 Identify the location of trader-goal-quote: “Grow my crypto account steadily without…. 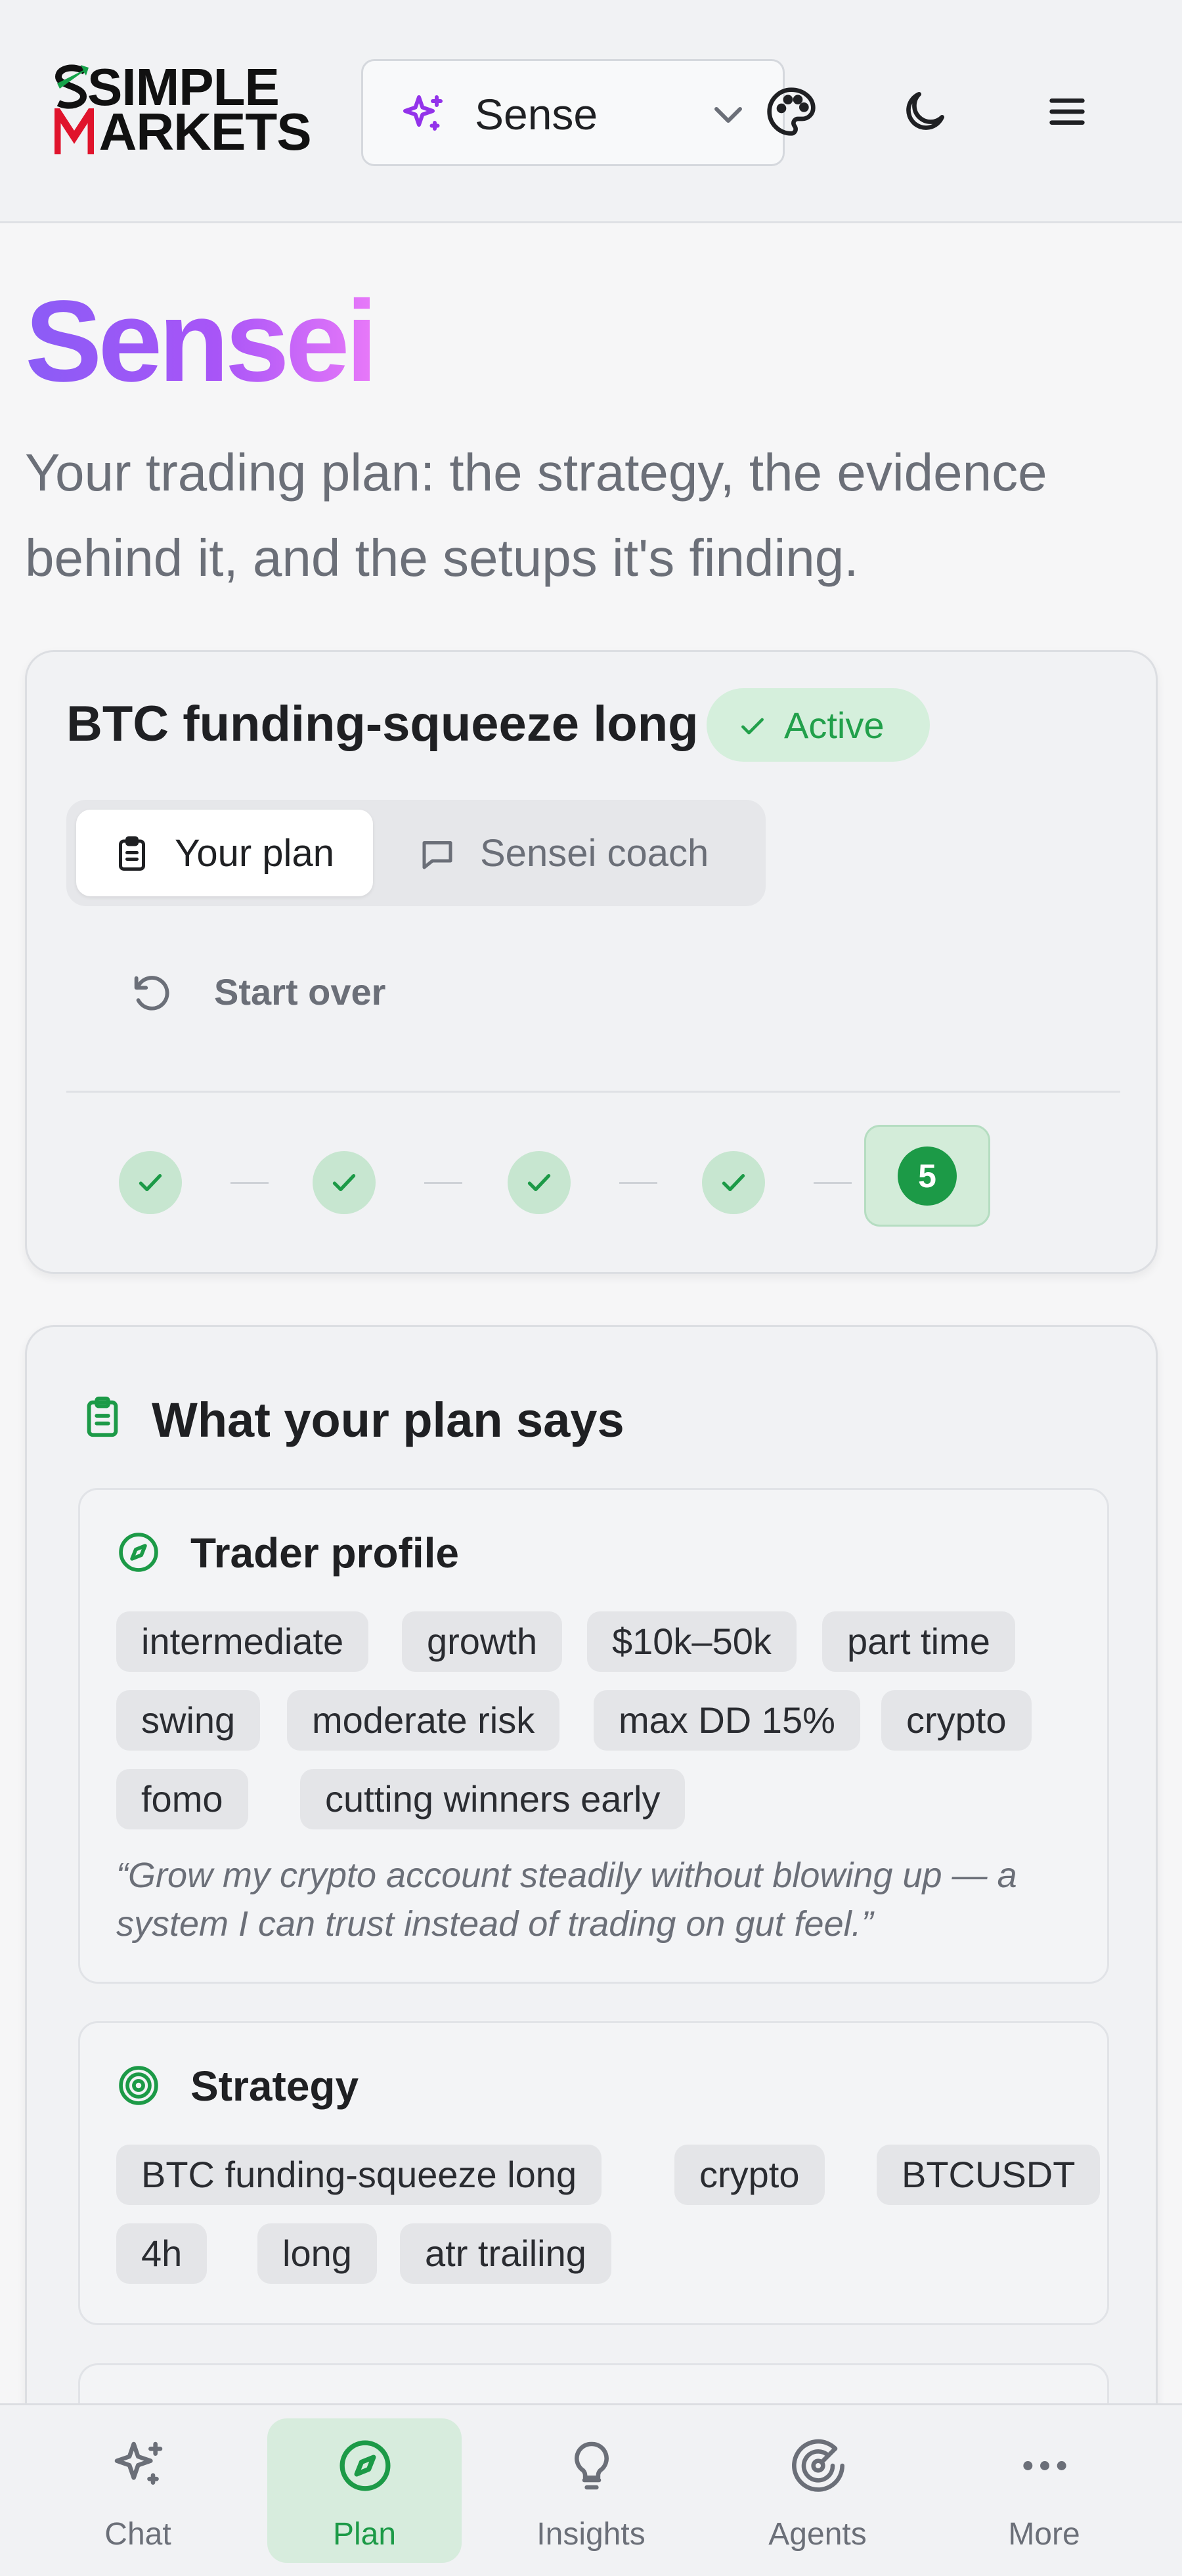
(566, 1900).